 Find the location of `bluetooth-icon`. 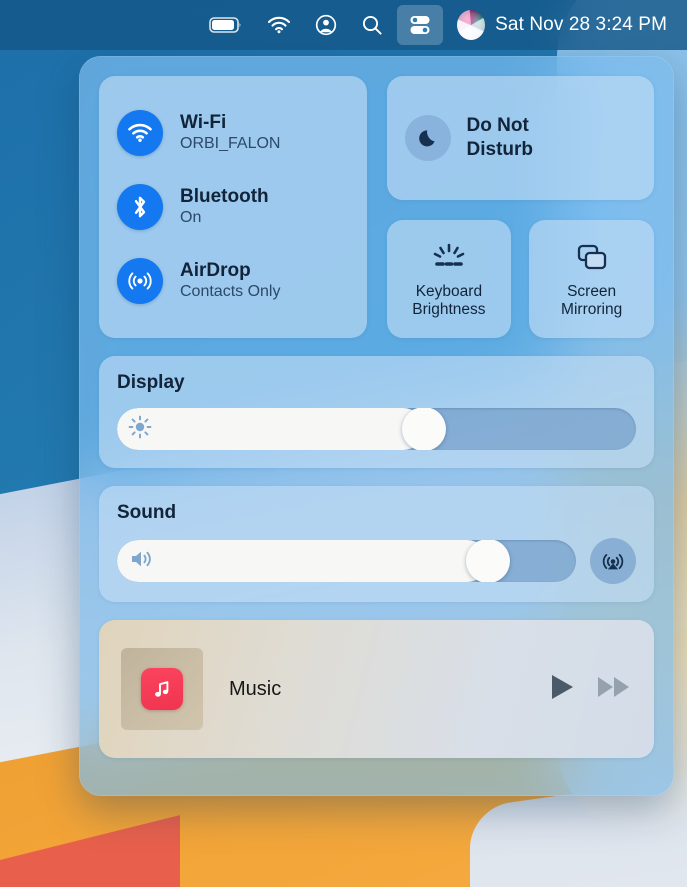

bluetooth-icon is located at coordinates (140, 207).